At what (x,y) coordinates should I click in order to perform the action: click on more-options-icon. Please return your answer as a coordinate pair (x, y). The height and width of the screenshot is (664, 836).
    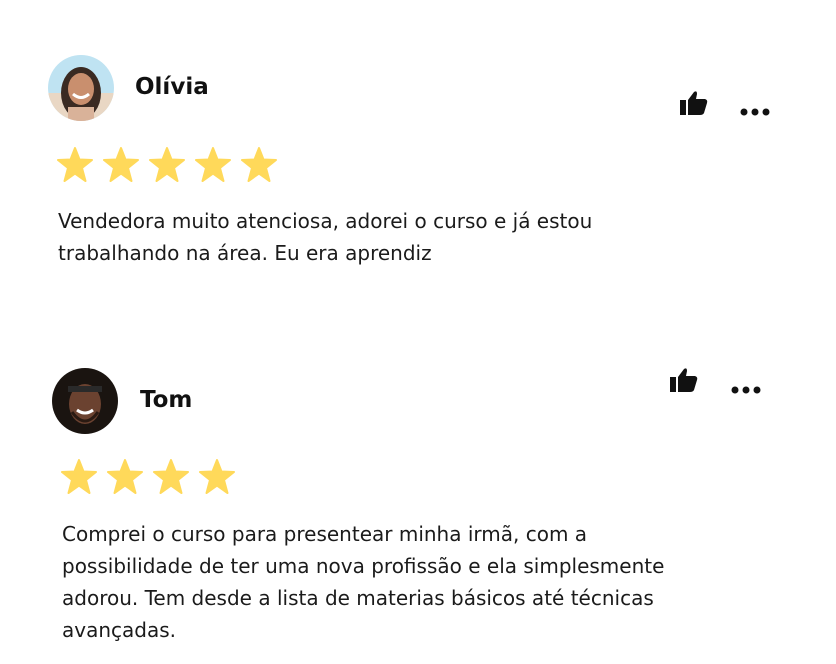
    Looking at the image, I should click on (746, 388).